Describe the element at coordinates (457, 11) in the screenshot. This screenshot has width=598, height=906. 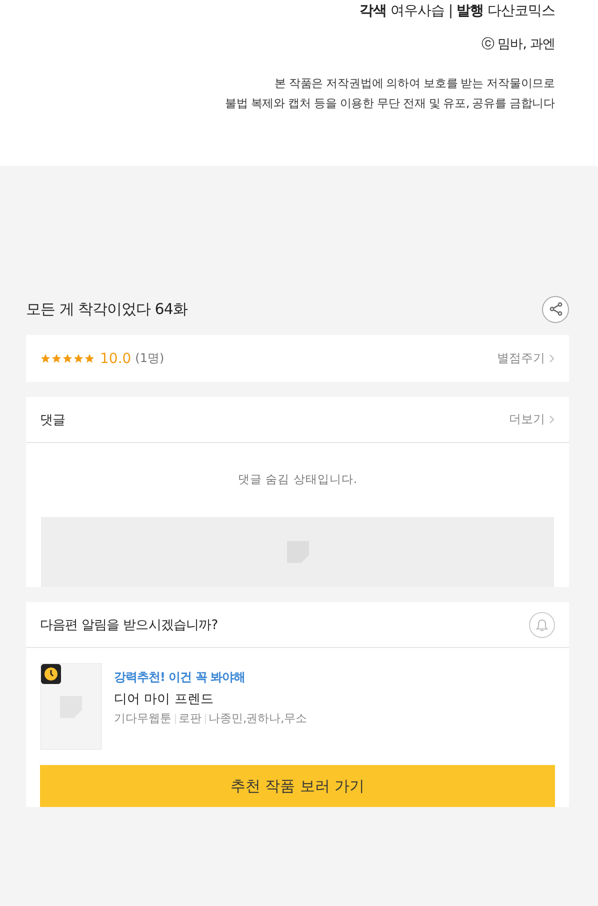
I see `credits-text: 각색 여우사습 | 발행 다산코믹스` at that location.